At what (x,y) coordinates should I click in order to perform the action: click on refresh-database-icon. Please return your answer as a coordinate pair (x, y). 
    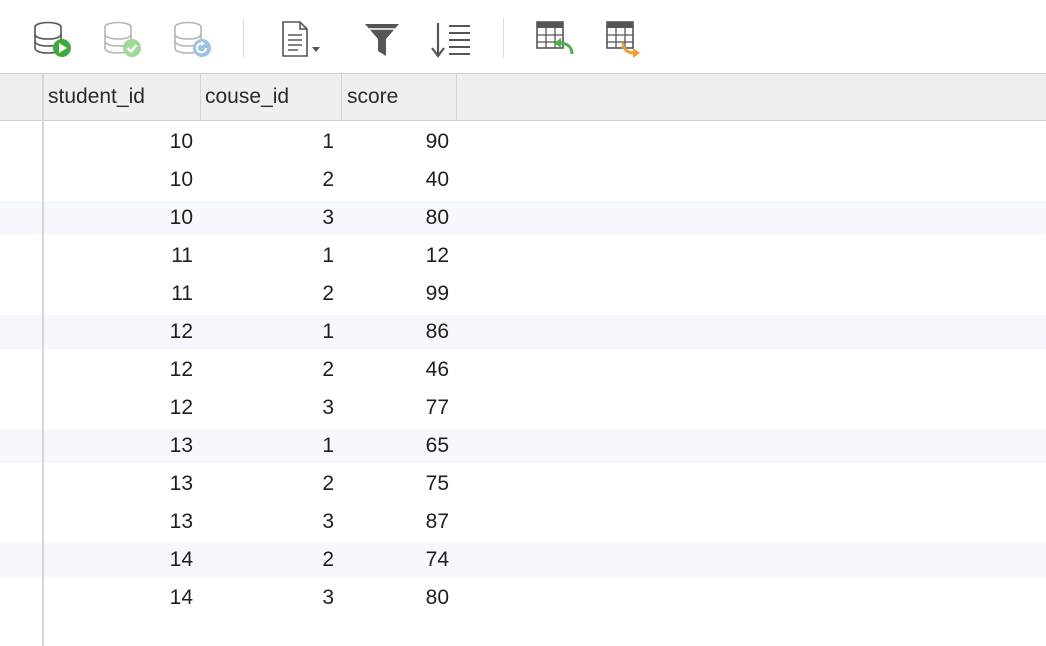
    Looking at the image, I should click on (192, 40).